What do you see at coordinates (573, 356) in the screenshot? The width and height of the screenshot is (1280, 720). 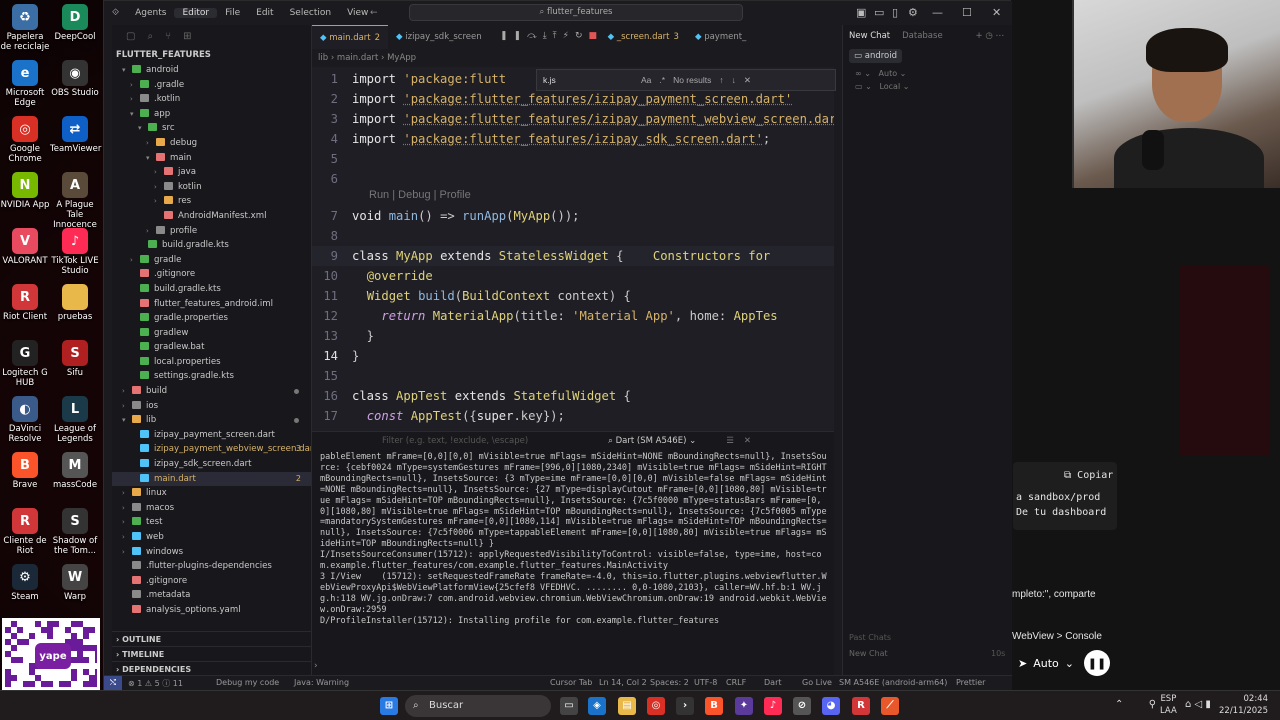 I see `code-line: 14}` at bounding box center [573, 356].